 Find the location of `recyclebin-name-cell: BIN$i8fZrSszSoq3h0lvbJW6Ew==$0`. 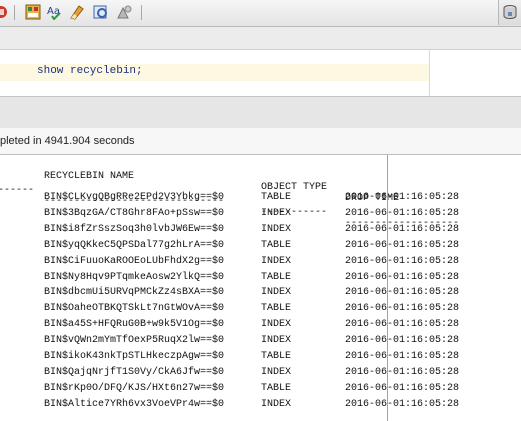

recyclebin-name-cell: BIN$i8fZrSszSoq3h0lvbJW6Ew==$0 is located at coordinates (134, 229).